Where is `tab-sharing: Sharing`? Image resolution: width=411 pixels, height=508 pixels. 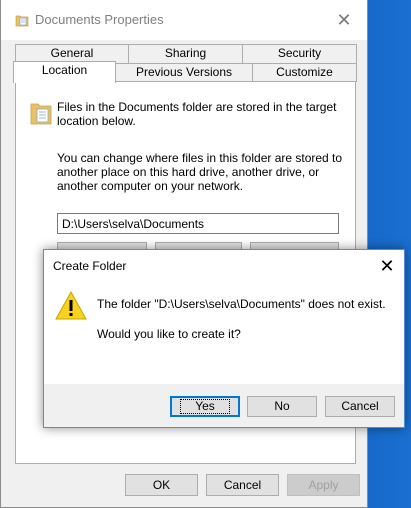 tab-sharing: Sharing is located at coordinates (185, 53).